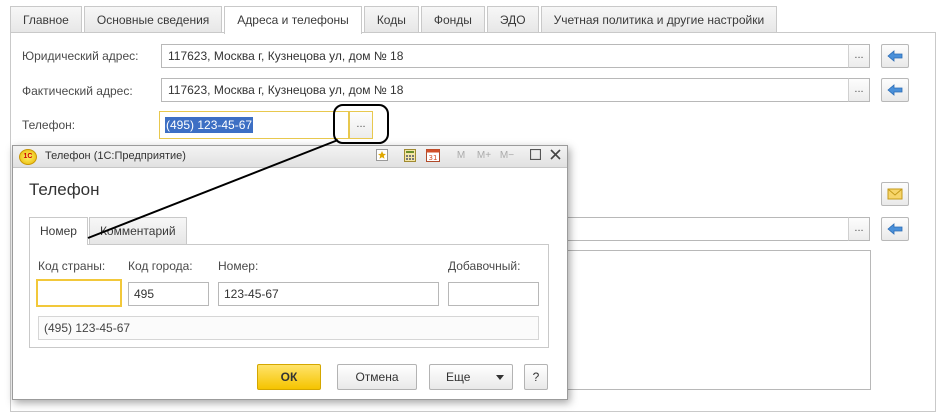  Describe the element at coordinates (213, 189) in the screenshot. I see `callout-line` at that location.